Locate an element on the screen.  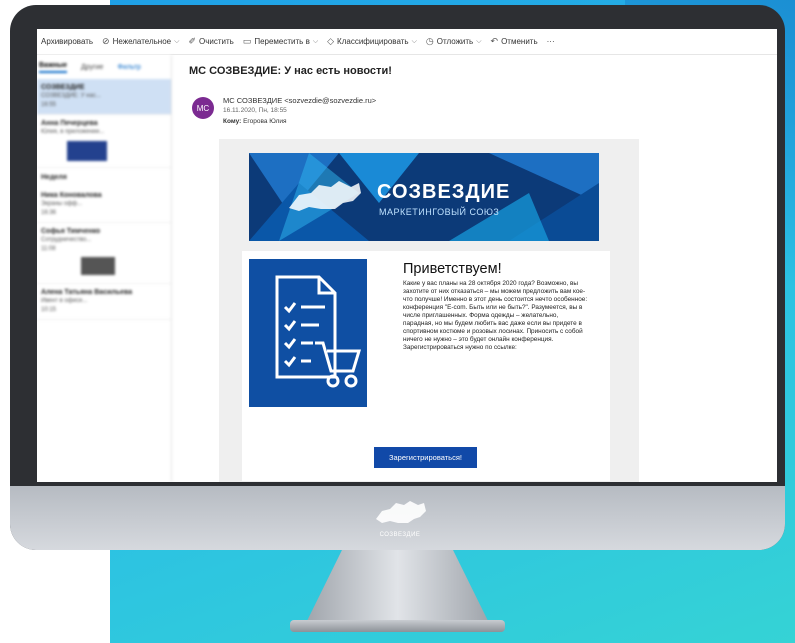
message-list-tabs: Важные Другие Фильтр is located at coordinates (104, 67).